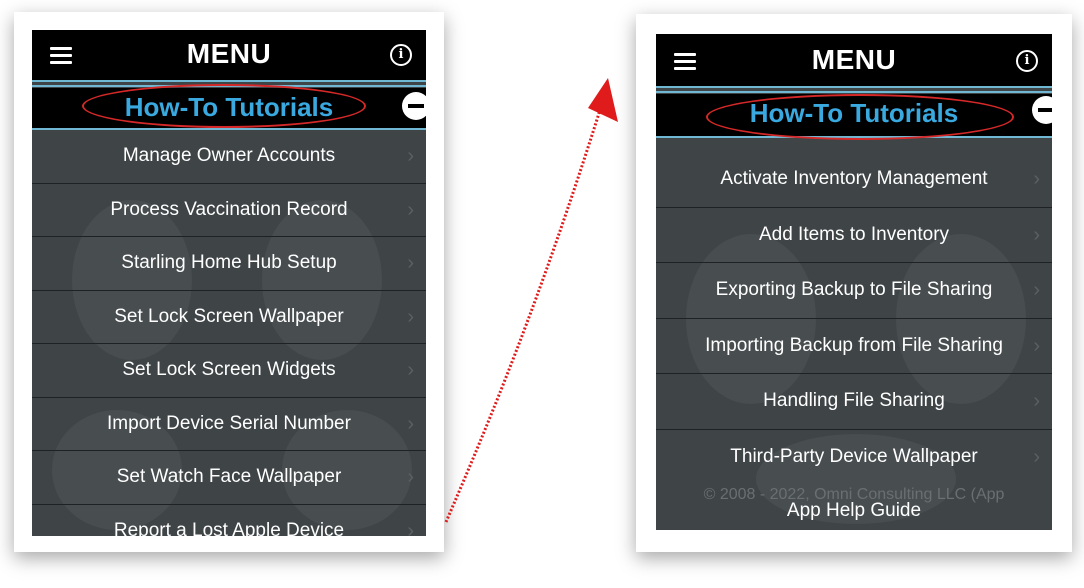 The image size is (1084, 588). What do you see at coordinates (603, 100) in the screenshot?
I see `arrow-head` at bounding box center [603, 100].